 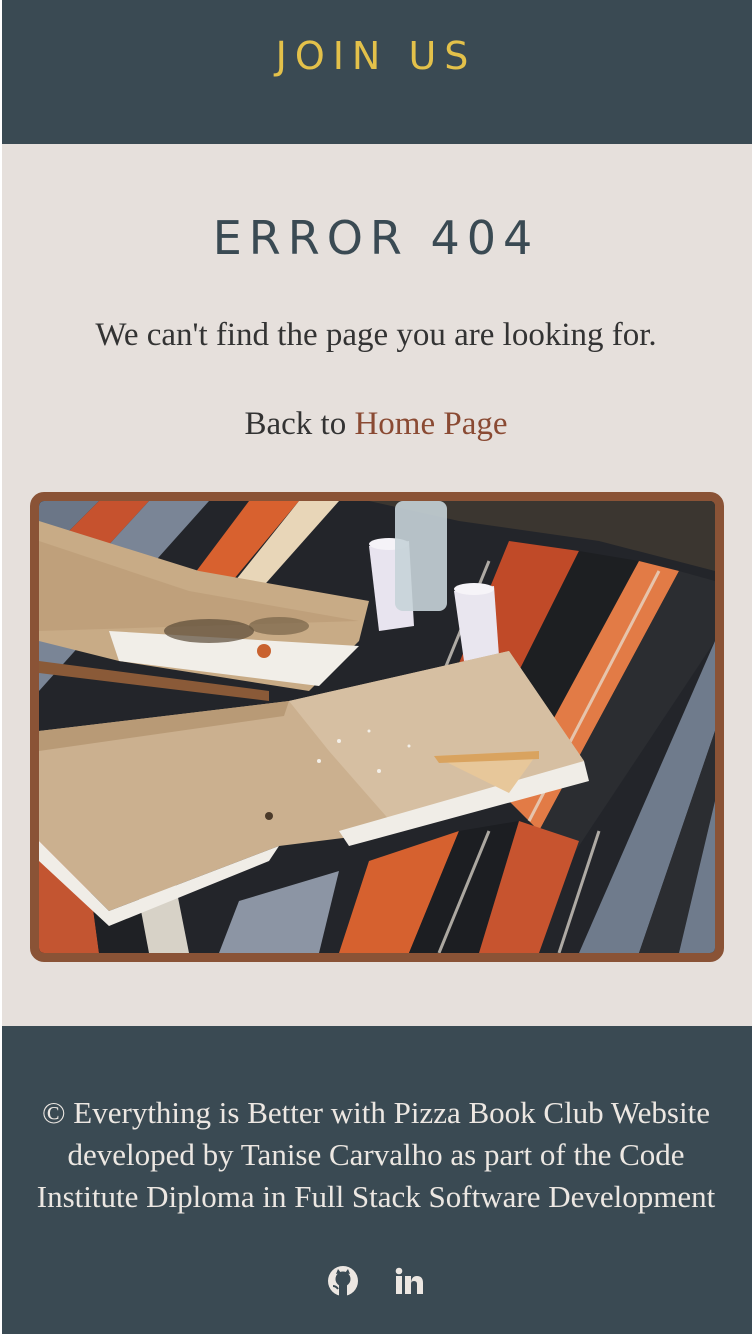 What do you see at coordinates (376, 238) in the screenshot?
I see `error-title: ERROR 404` at bounding box center [376, 238].